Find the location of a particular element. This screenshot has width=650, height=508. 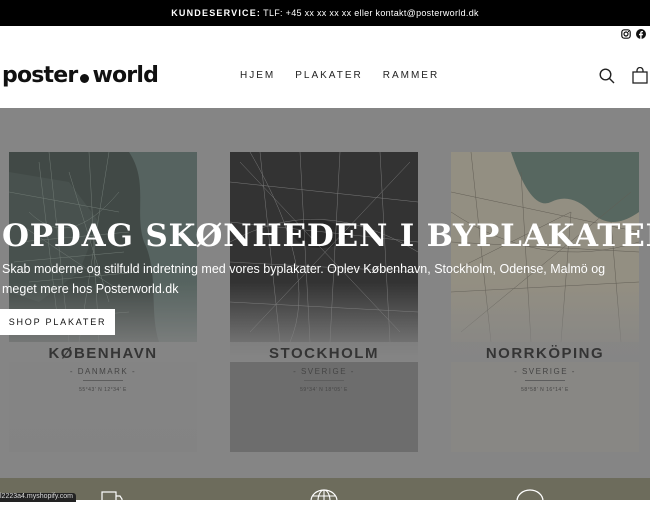

facebook-icon is located at coordinates (641, 34).